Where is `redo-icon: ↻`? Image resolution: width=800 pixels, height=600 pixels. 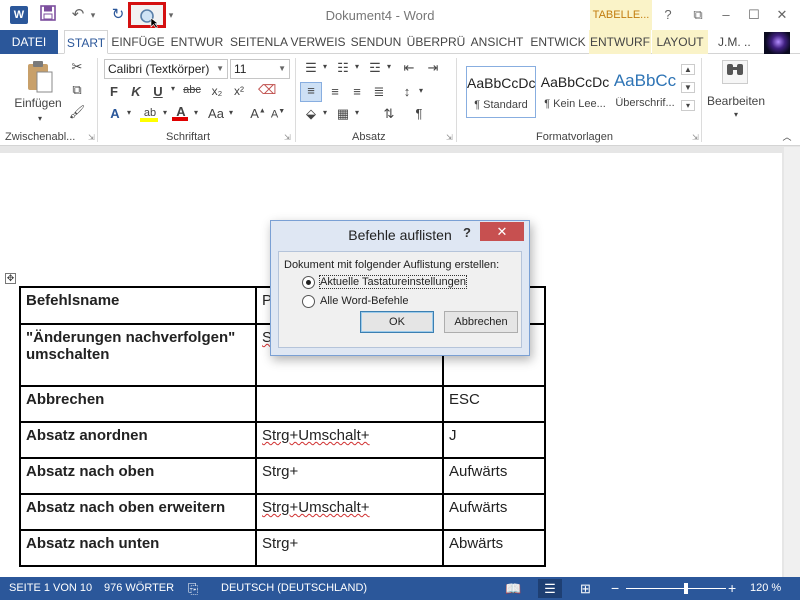 redo-icon: ↻ is located at coordinates (118, 15).